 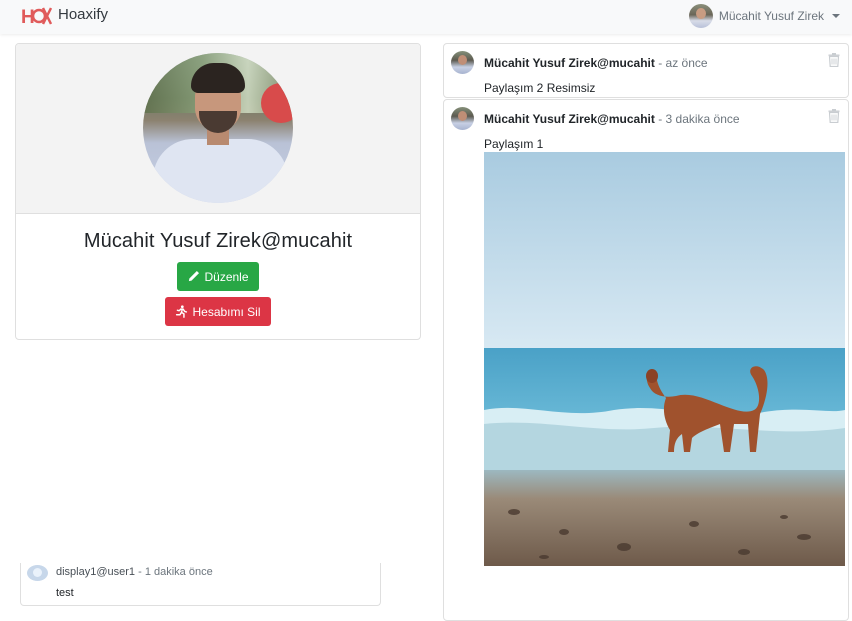 I want to click on post-author: display1@user1, so click(x=95, y=572).